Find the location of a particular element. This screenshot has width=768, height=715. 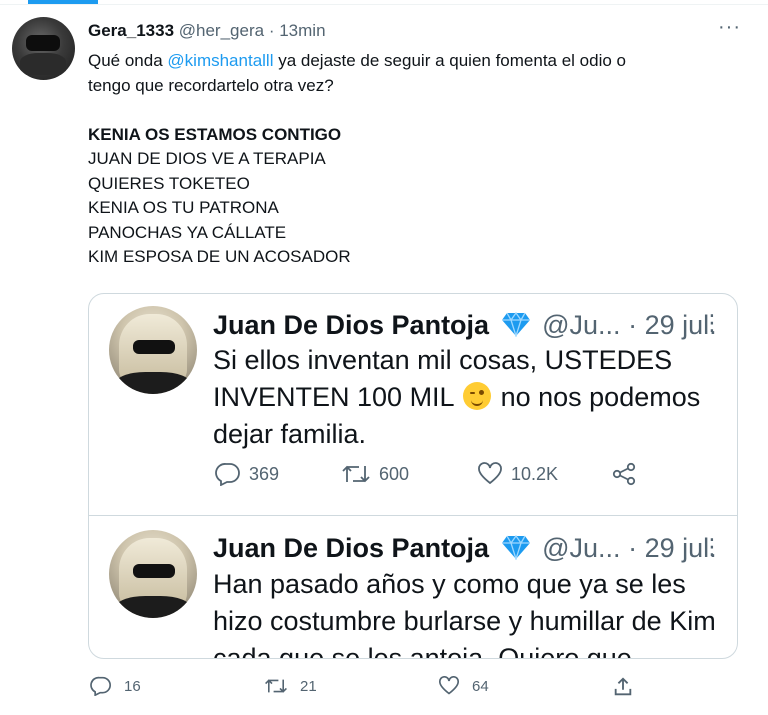

retweet-count: 21 is located at coordinates (308, 686).